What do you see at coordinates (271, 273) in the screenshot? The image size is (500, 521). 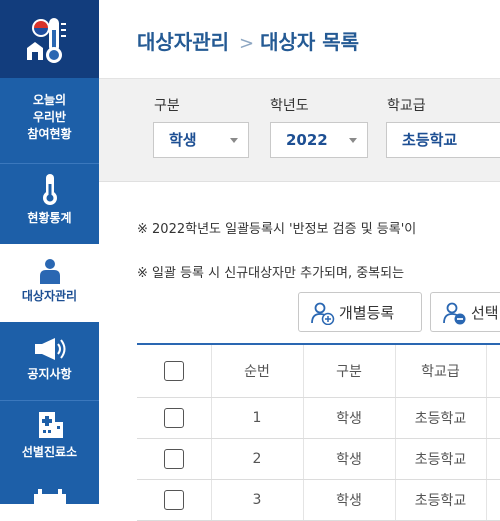 I see `notice-text: ※ 일괄 등록 시 신규대상자만 추가되며, 중복되는` at bounding box center [271, 273].